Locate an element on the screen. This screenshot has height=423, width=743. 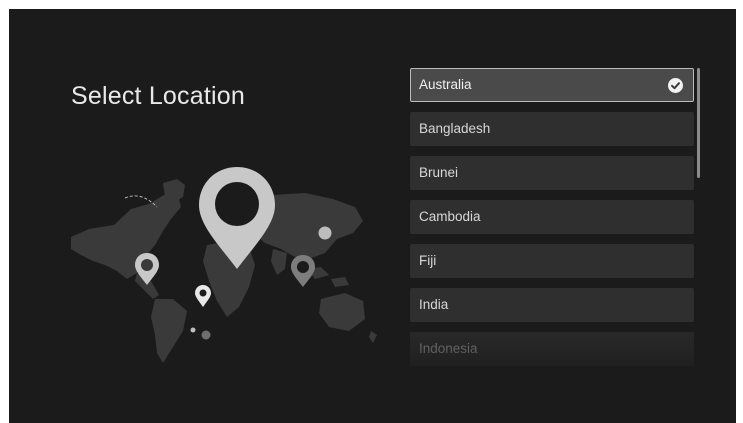
location-label: Cambodia is located at coordinates (450, 216).